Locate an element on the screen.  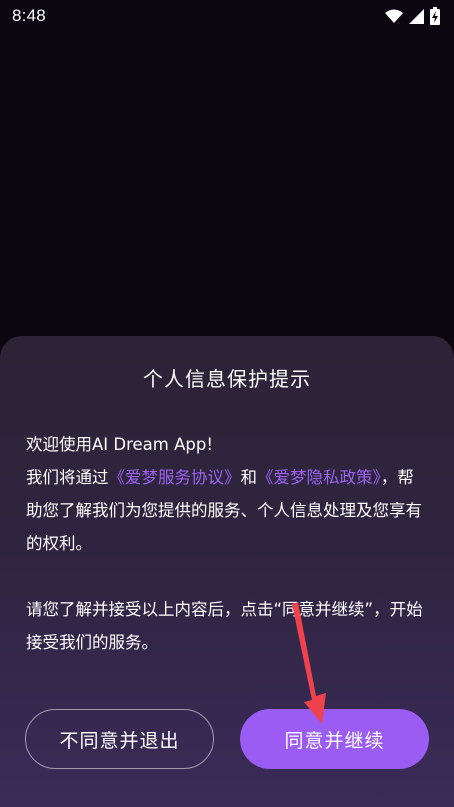
signal-icon is located at coordinates (416, 16).